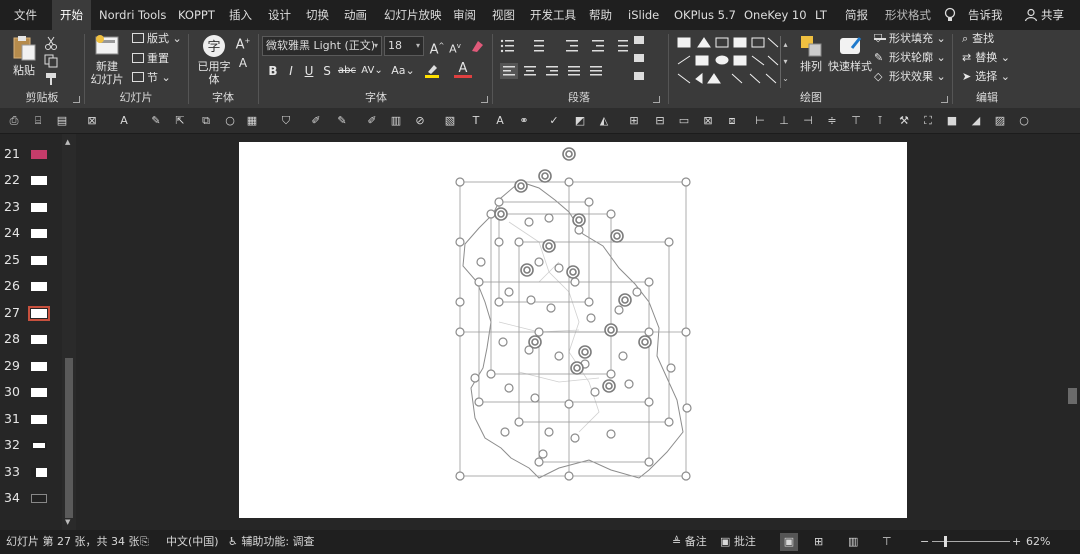  What do you see at coordinates (317, 15) in the screenshot?
I see `tab-transitions: 切换` at bounding box center [317, 15].